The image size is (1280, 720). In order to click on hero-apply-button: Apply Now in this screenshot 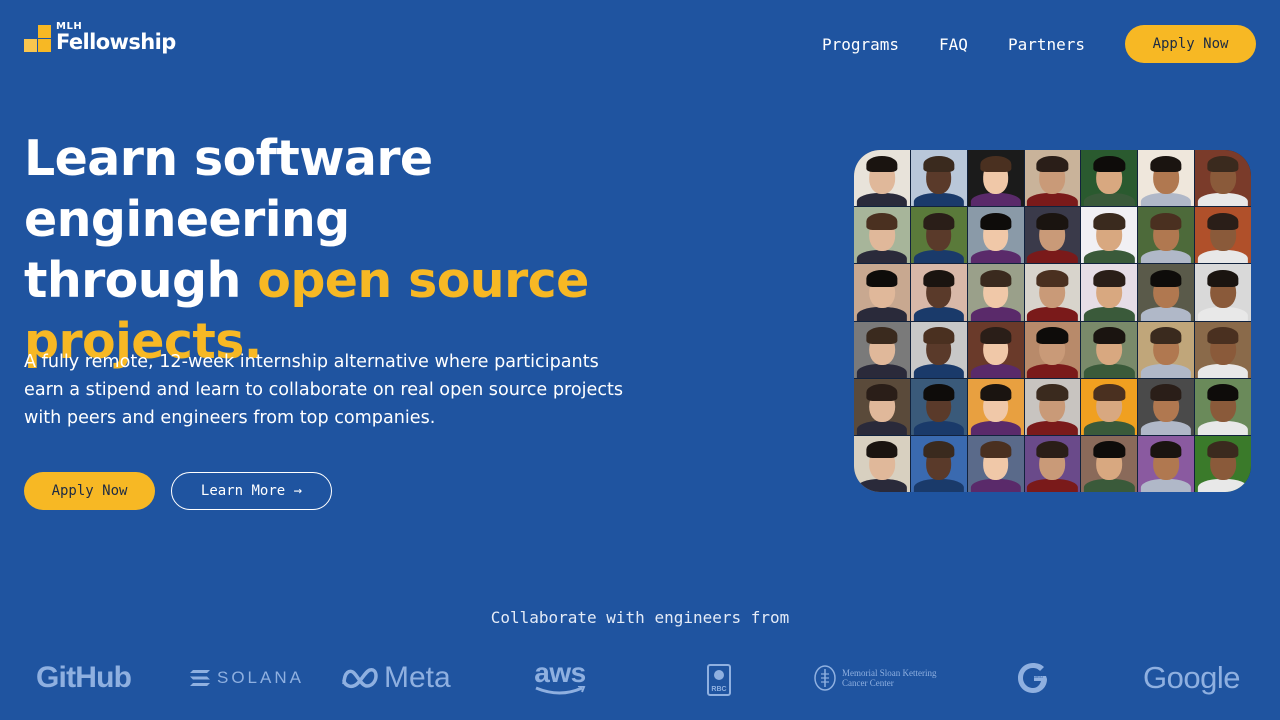, I will do `click(89, 491)`.